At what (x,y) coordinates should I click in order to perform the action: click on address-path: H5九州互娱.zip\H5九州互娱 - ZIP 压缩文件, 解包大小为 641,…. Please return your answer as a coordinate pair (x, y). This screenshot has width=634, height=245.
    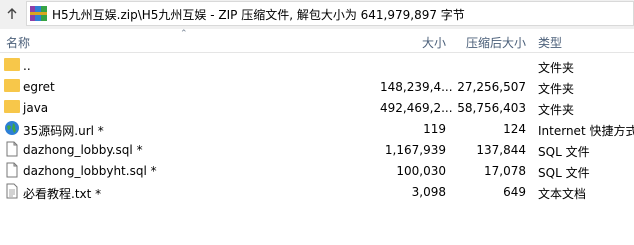
    Looking at the image, I should click on (258, 15).